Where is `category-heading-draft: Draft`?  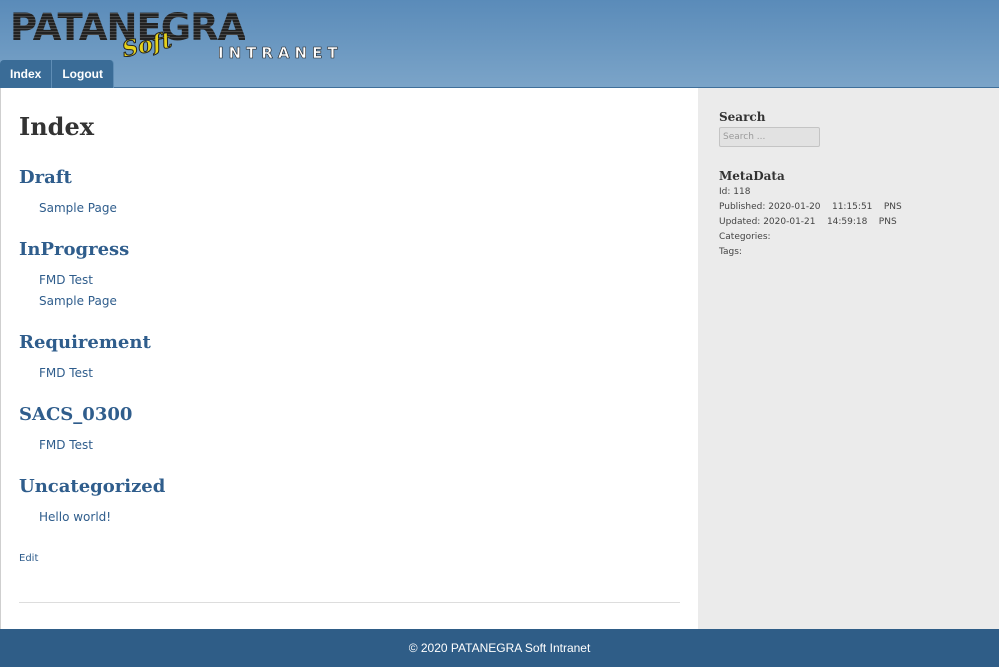 category-heading-draft: Draft is located at coordinates (45, 177).